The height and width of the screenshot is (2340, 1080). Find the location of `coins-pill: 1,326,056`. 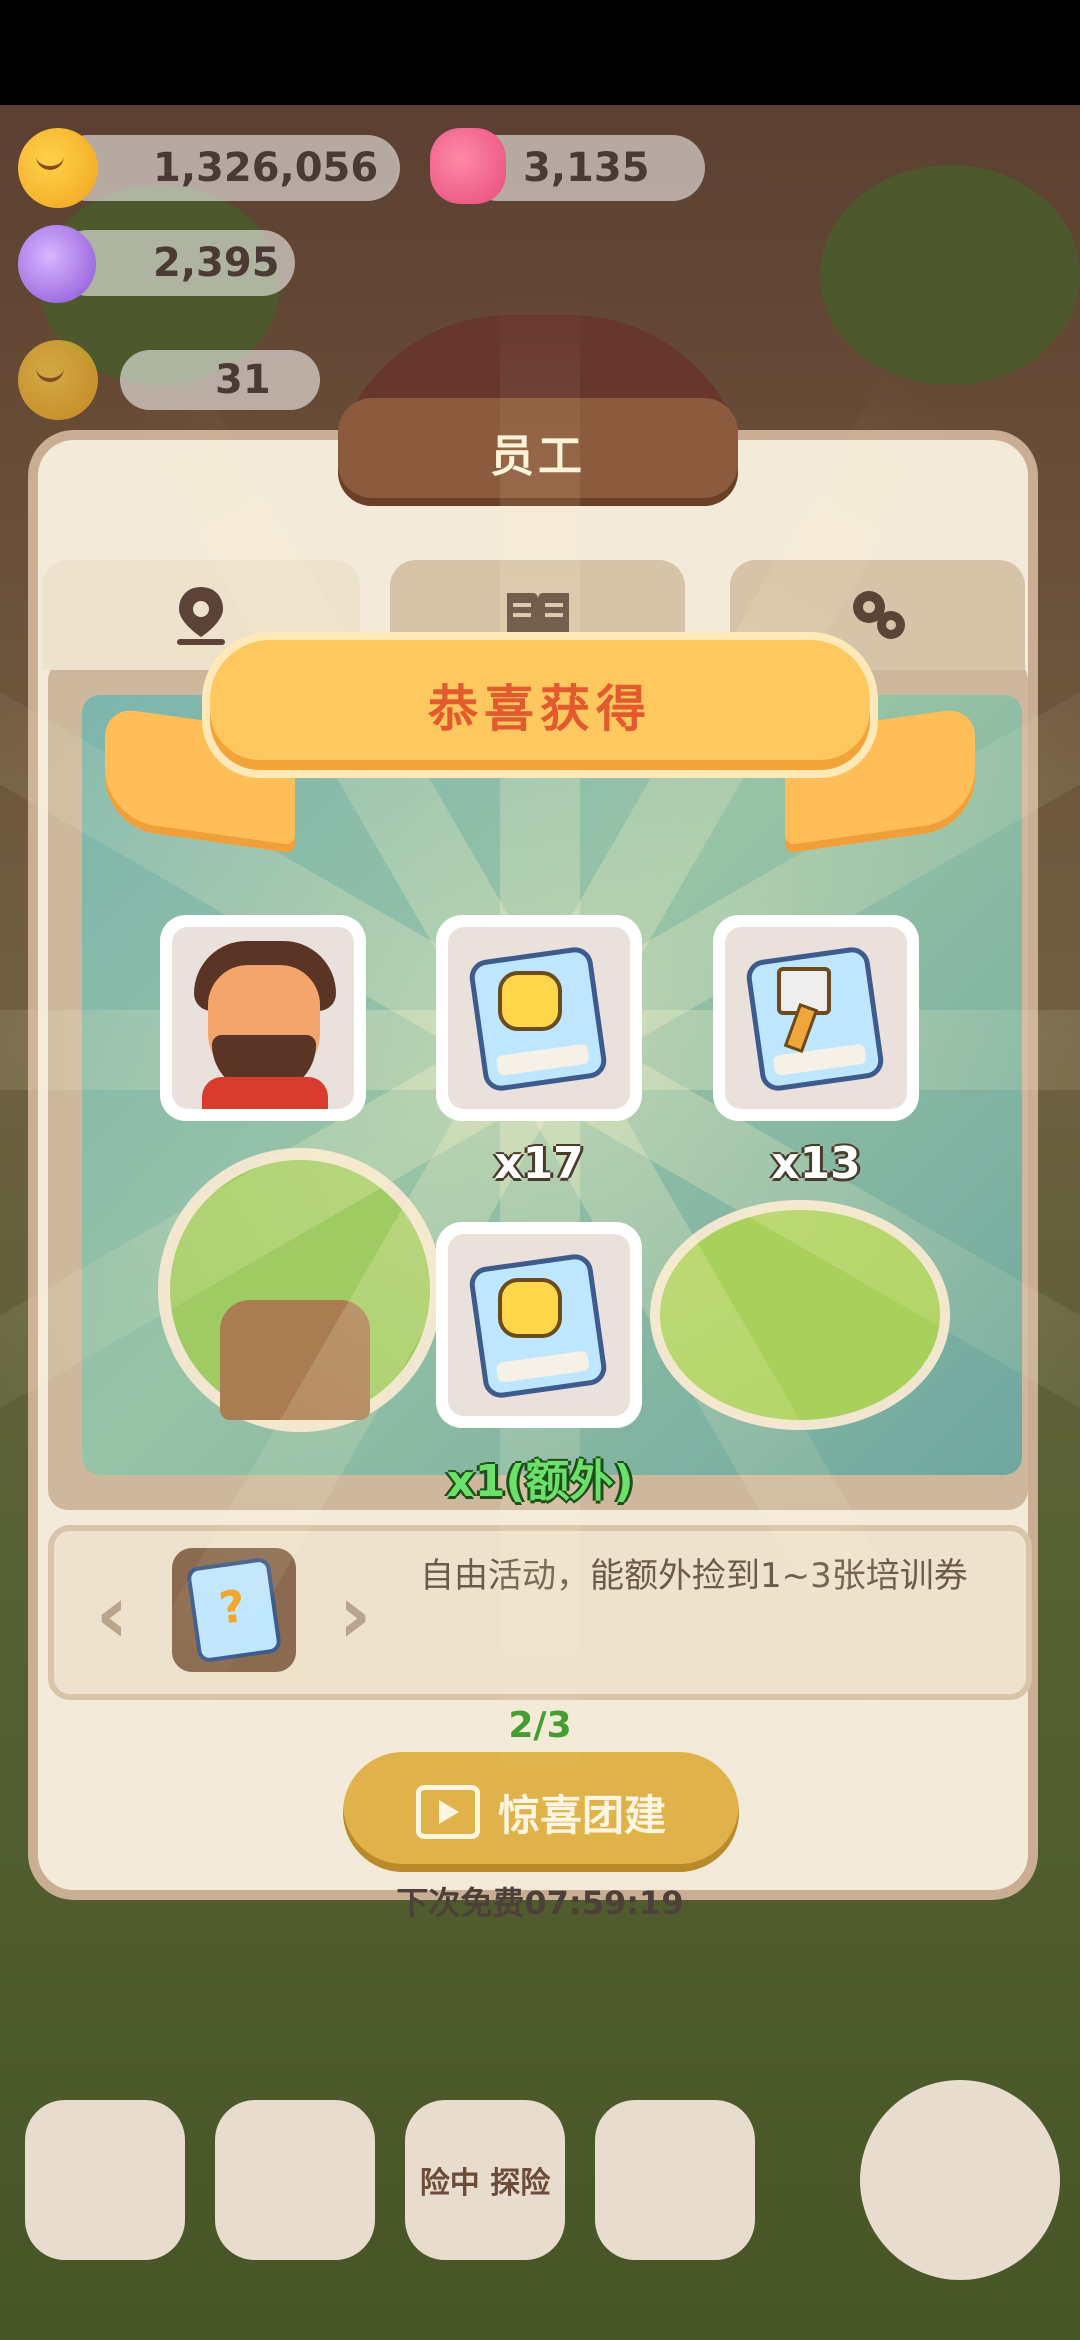

coins-pill: 1,326,056 is located at coordinates (227, 168).